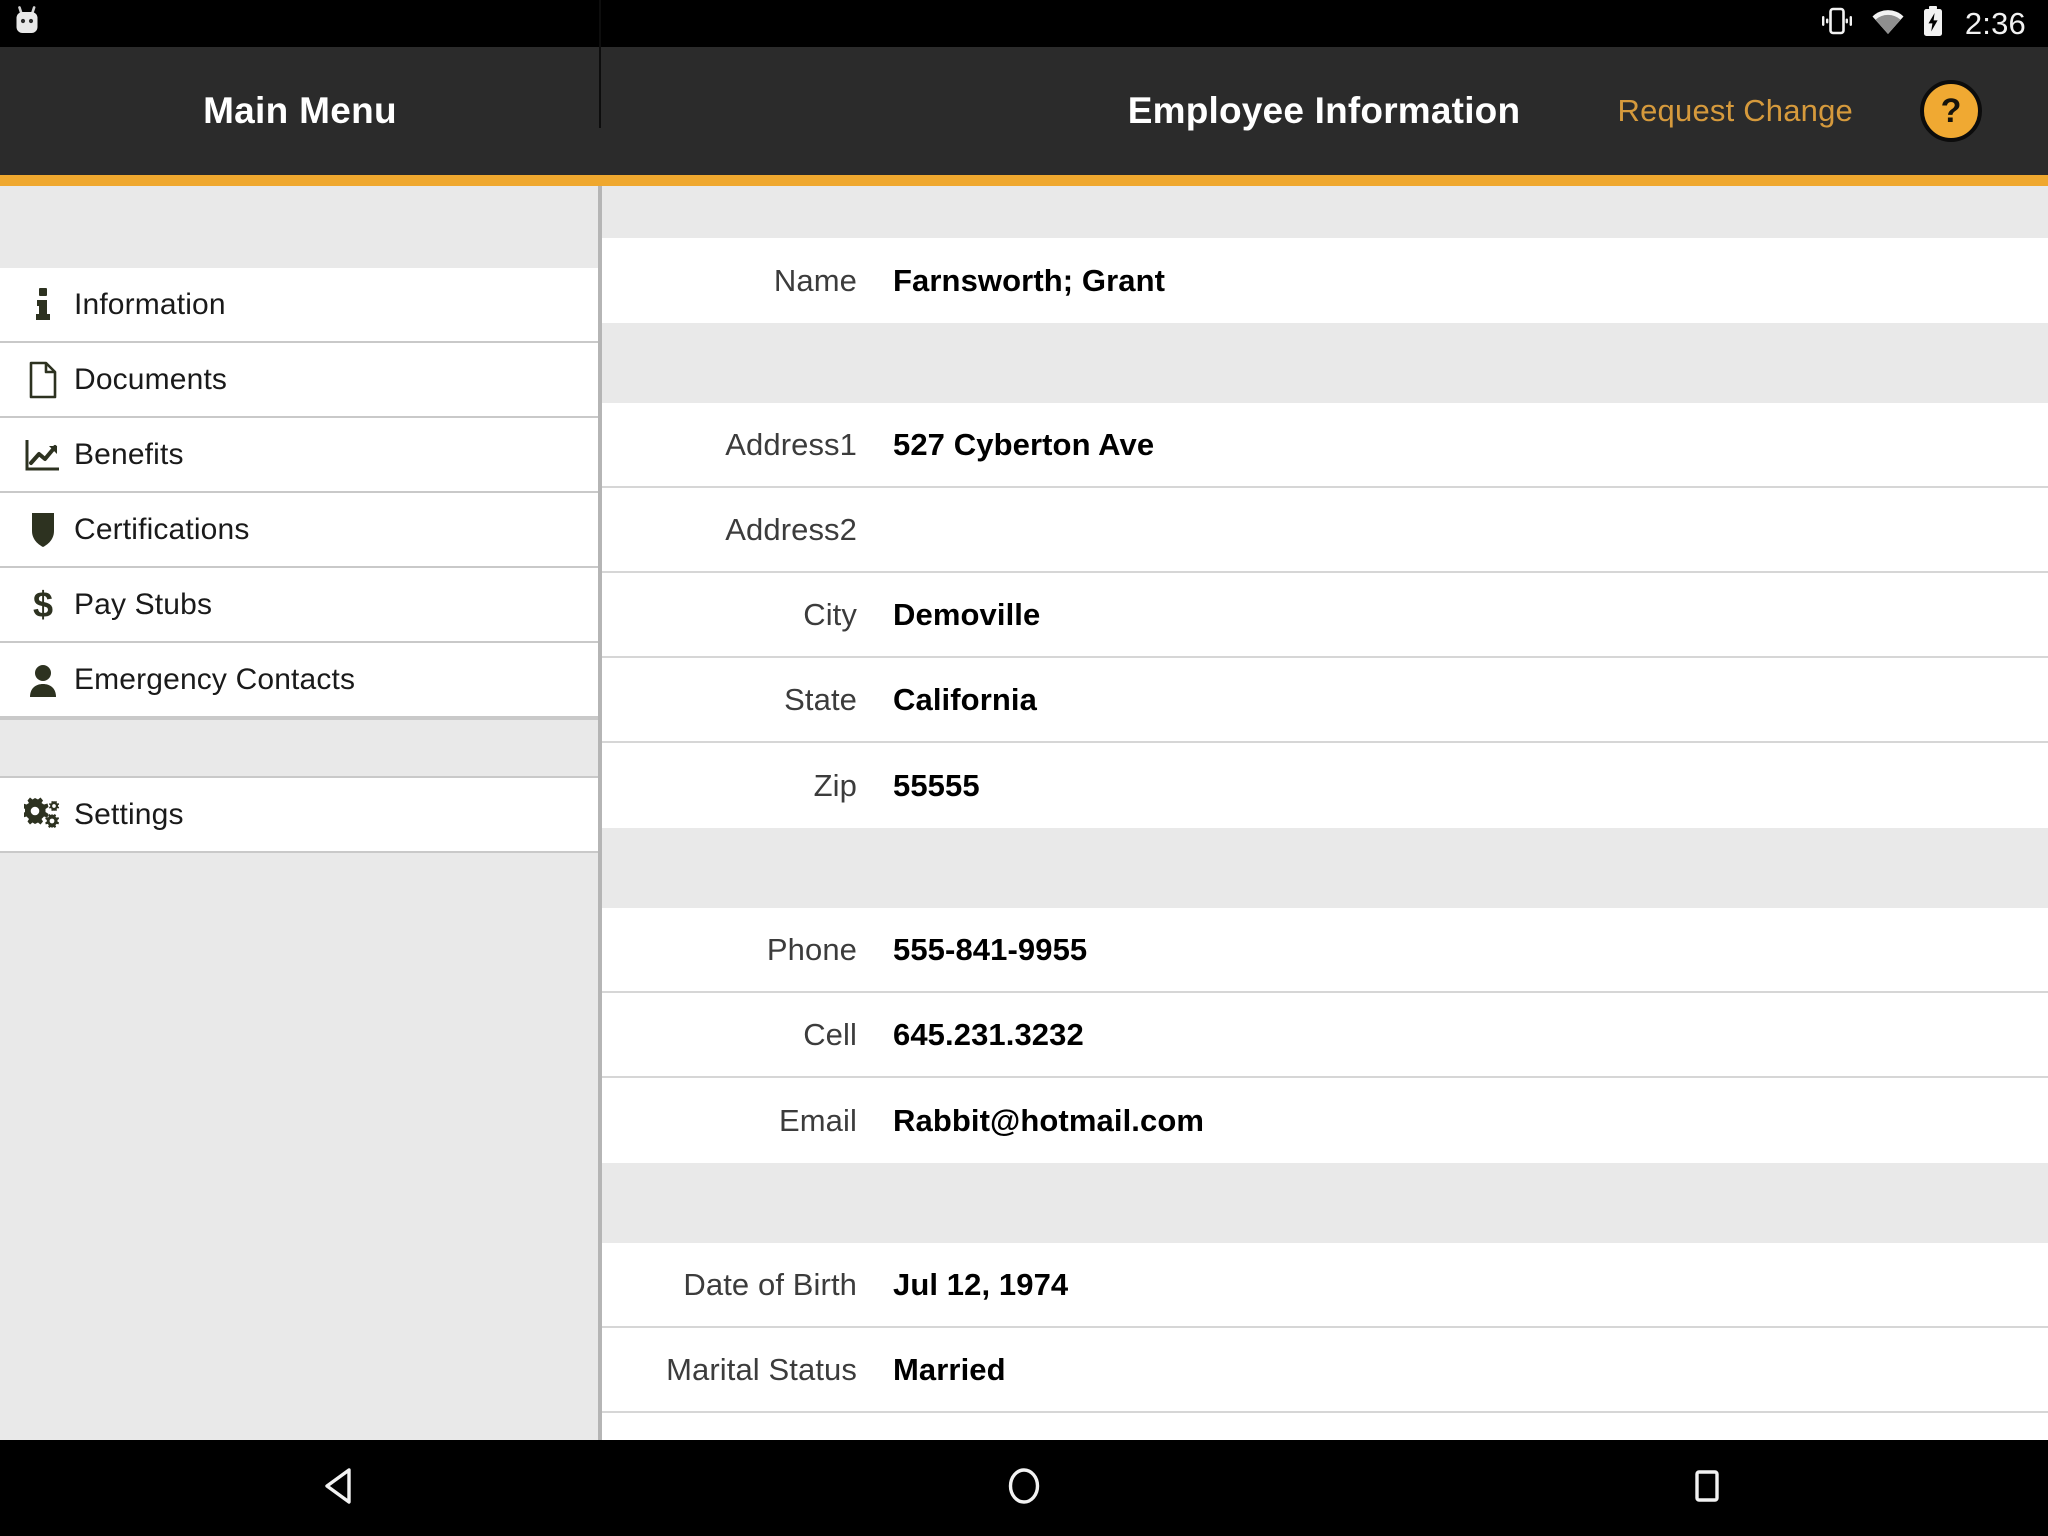 This screenshot has height=1536, width=2048. I want to click on row-label: Zip, so click(835, 785).